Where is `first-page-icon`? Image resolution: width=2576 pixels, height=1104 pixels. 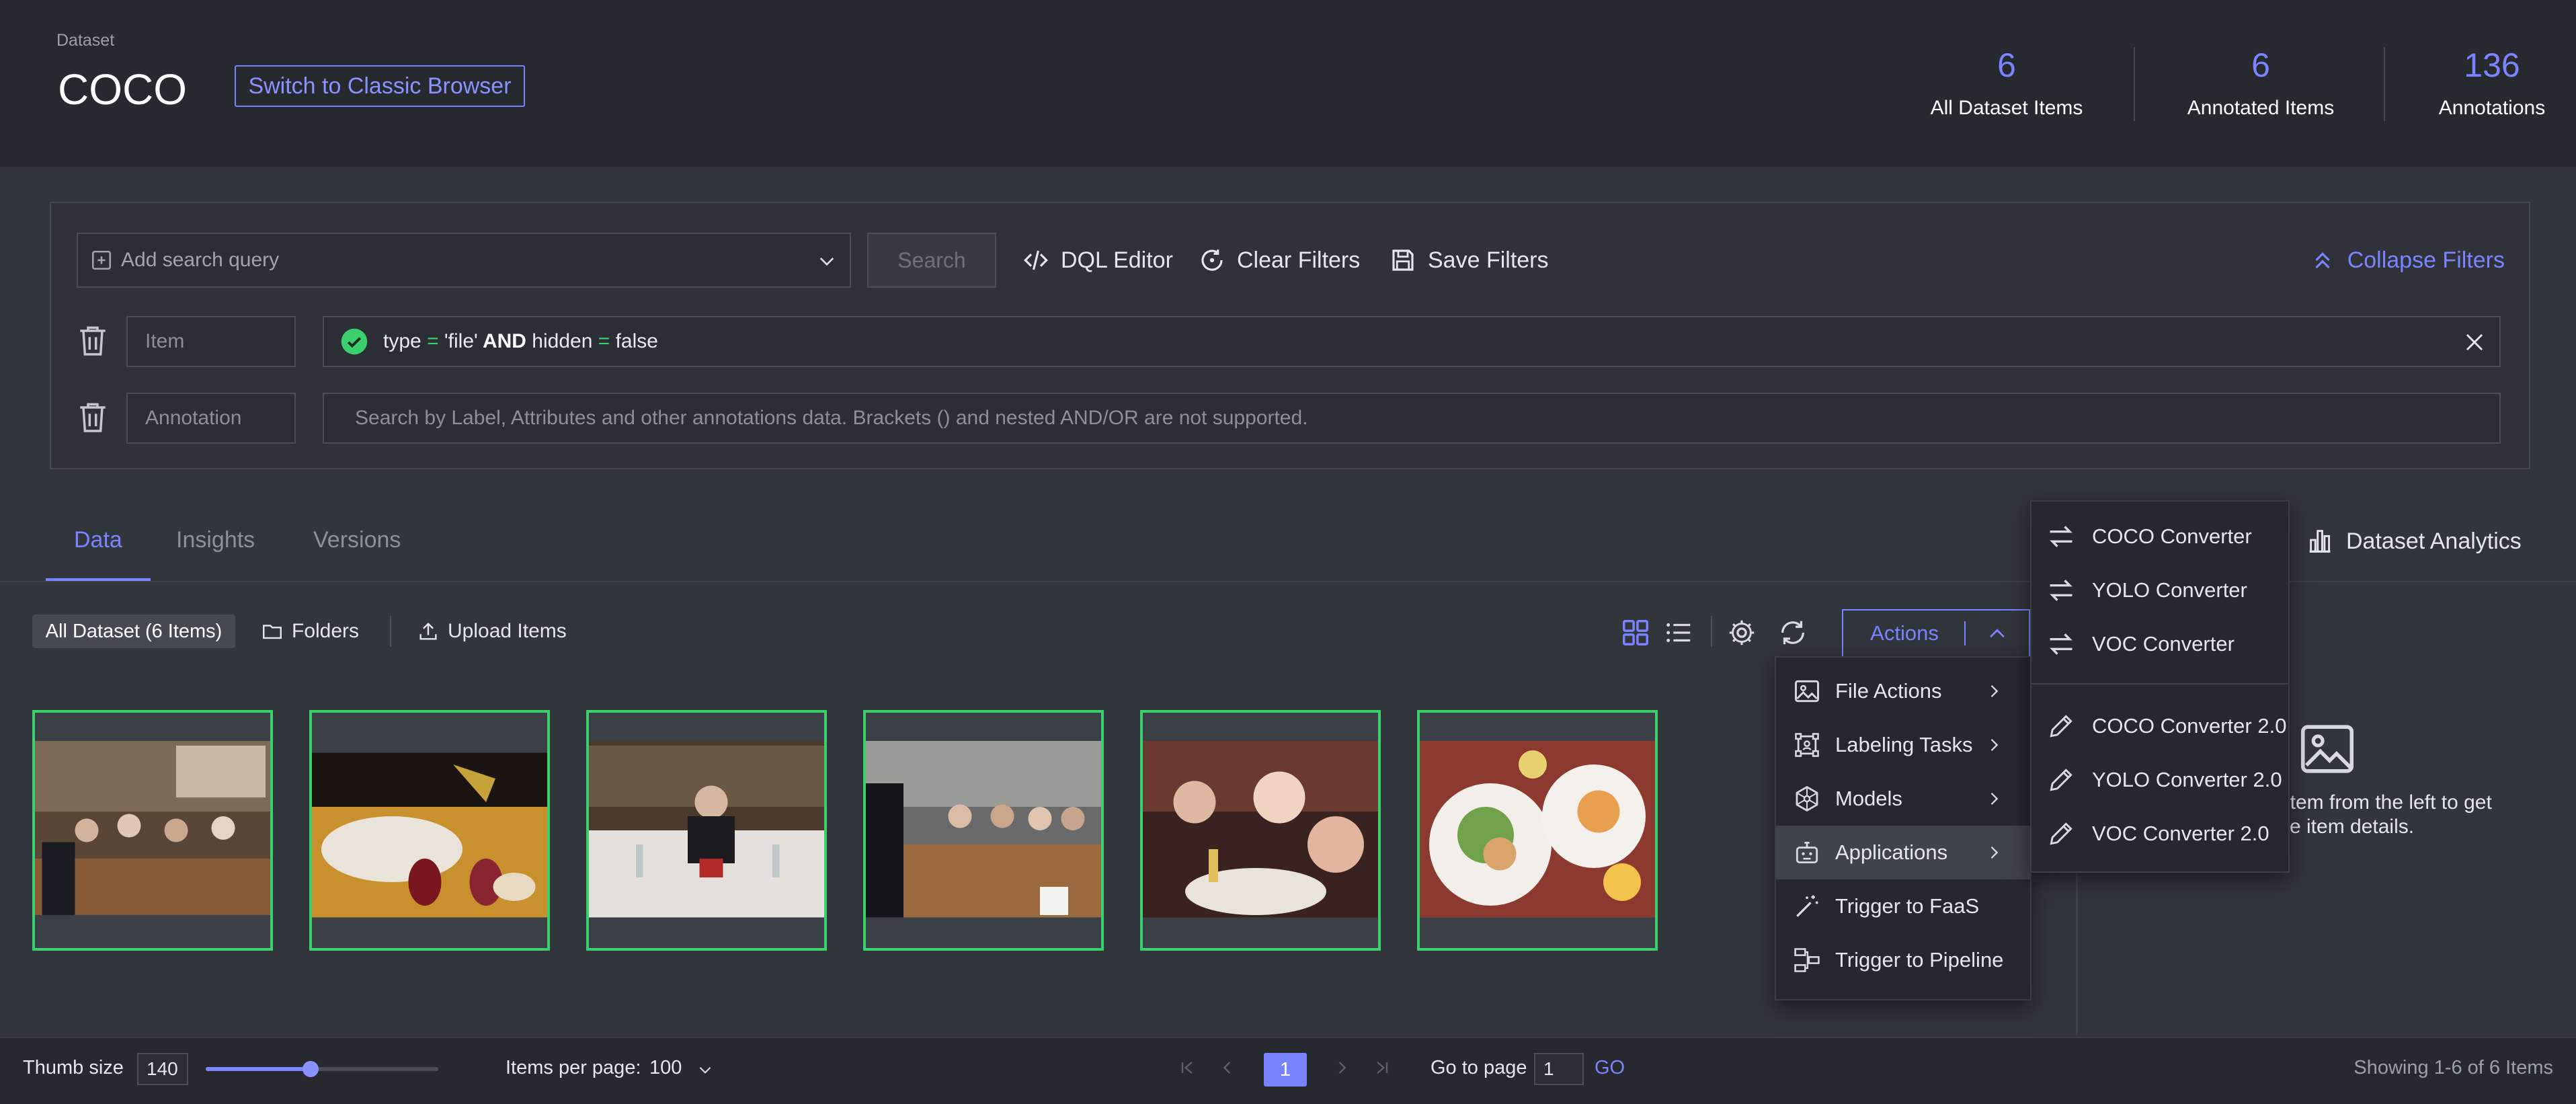 first-page-icon is located at coordinates (1187, 1067).